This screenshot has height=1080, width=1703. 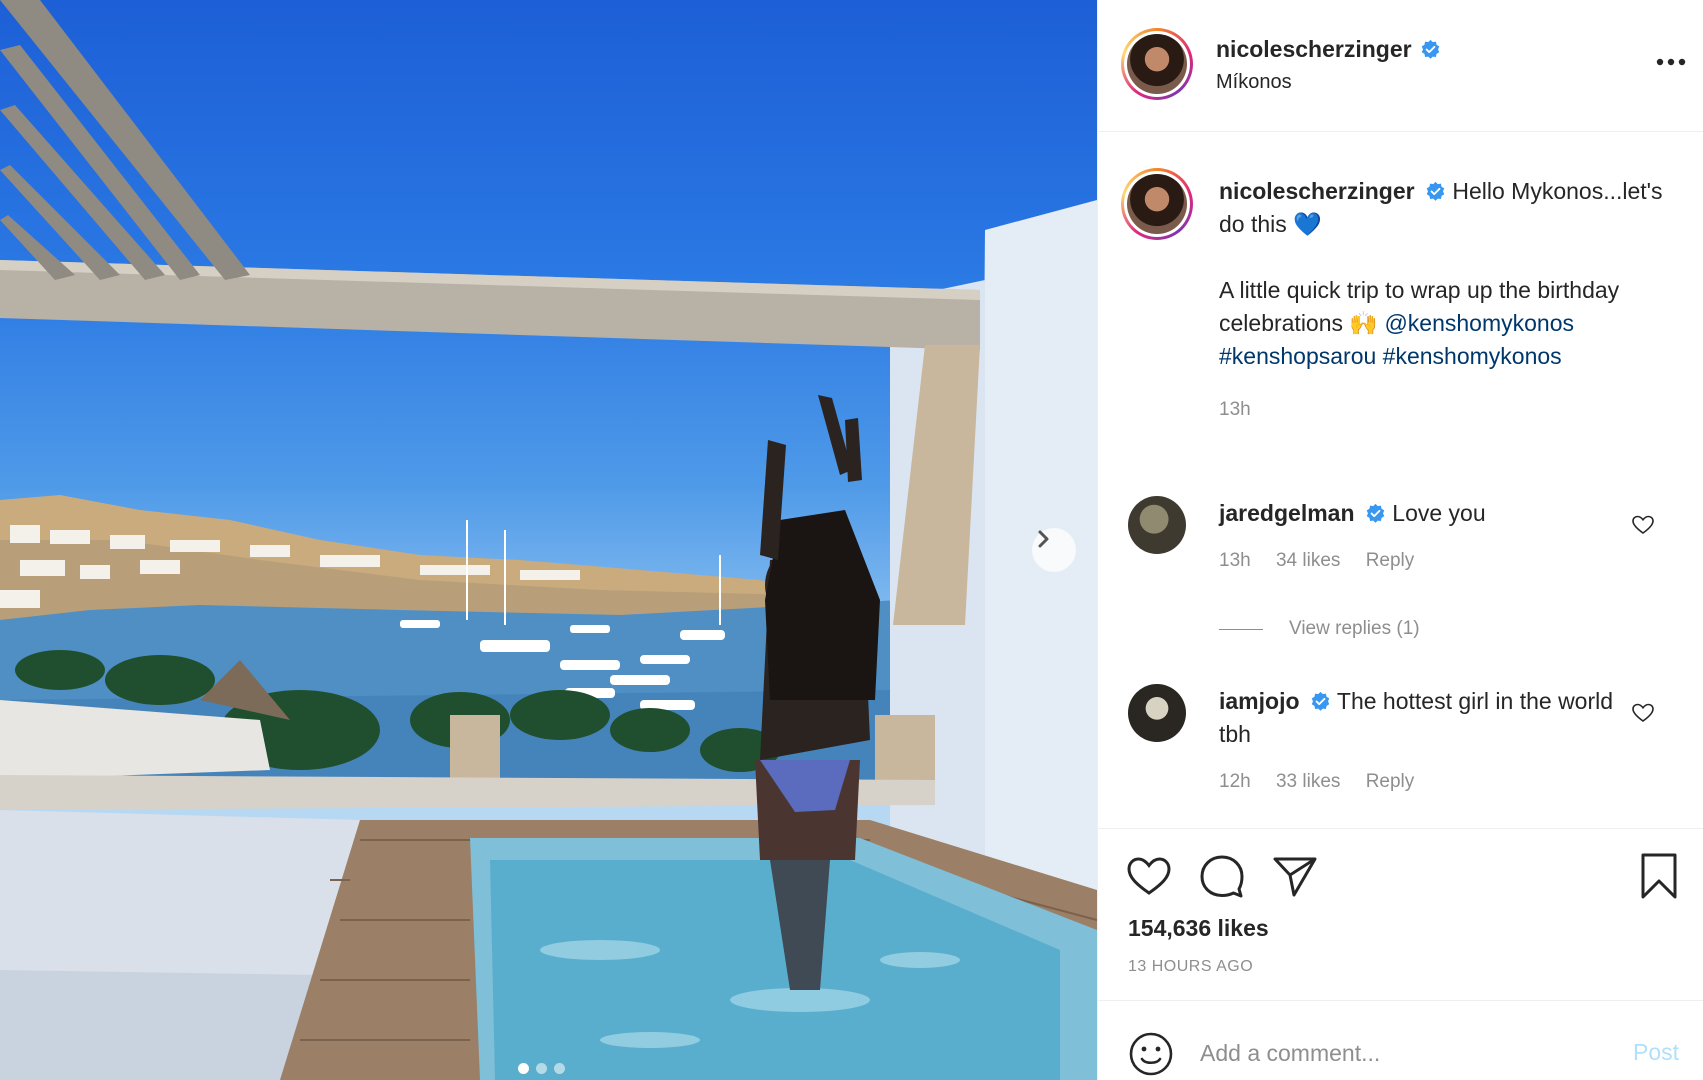 I want to click on comment-item: jaredgelman Love you 13h 34 likes Reply, so click(x=1419, y=537).